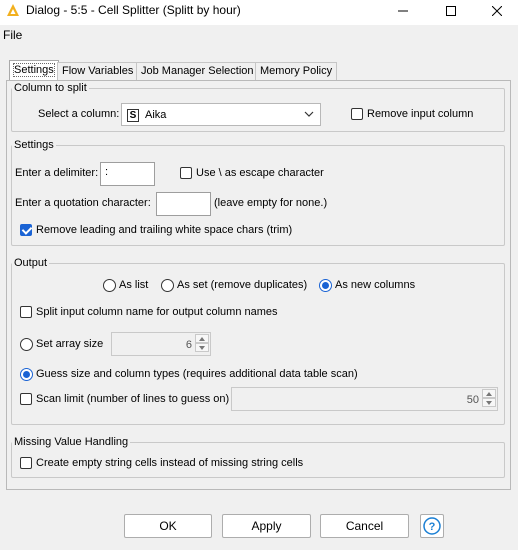 The image size is (518, 550). I want to click on minimize-icon, so click(403, 11).